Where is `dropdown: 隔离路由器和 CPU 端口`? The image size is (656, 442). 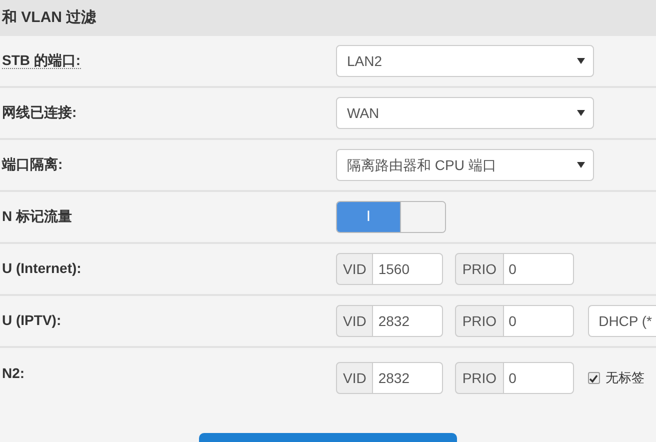
dropdown: 隔离路由器和 CPU 端口 is located at coordinates (465, 165).